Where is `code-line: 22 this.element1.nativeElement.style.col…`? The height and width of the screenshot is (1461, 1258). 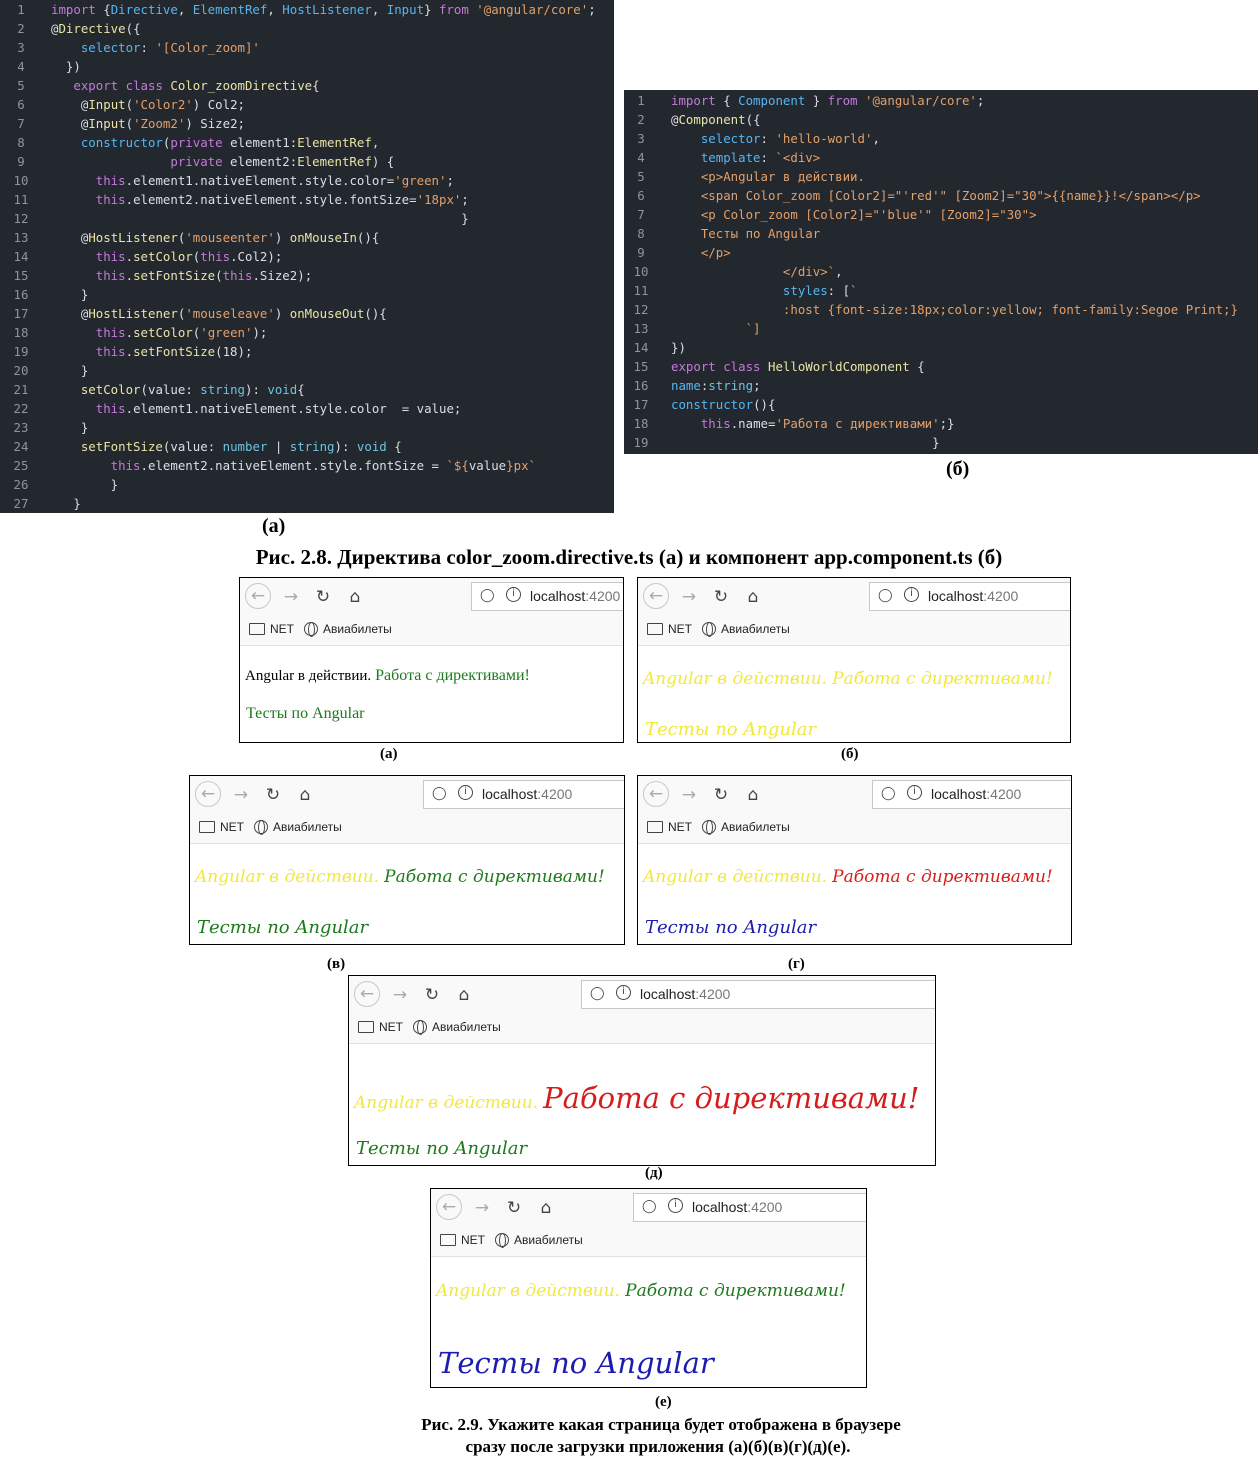
code-line: 22 this.element1.nativeElement.style.col… is located at coordinates (307, 408).